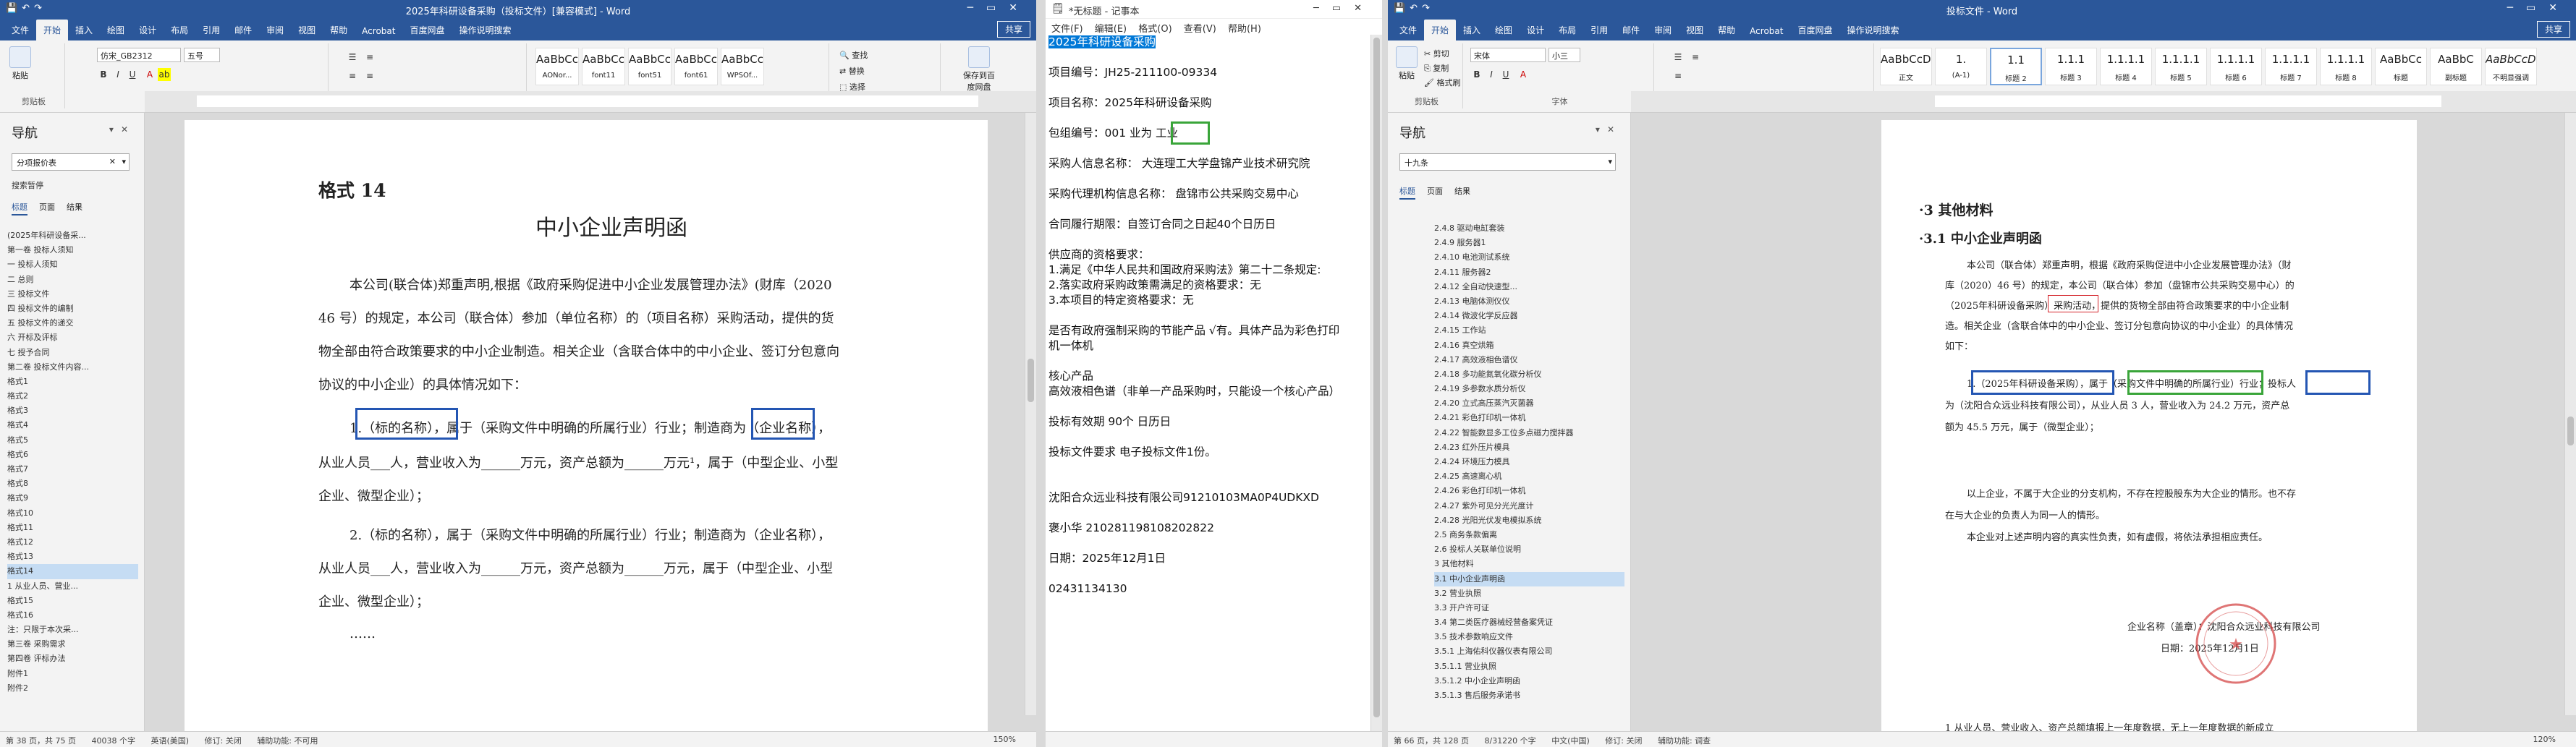 This screenshot has width=2576, height=747. Describe the element at coordinates (1244, 30) in the screenshot. I see `menu-help: 帮助(H)` at that location.